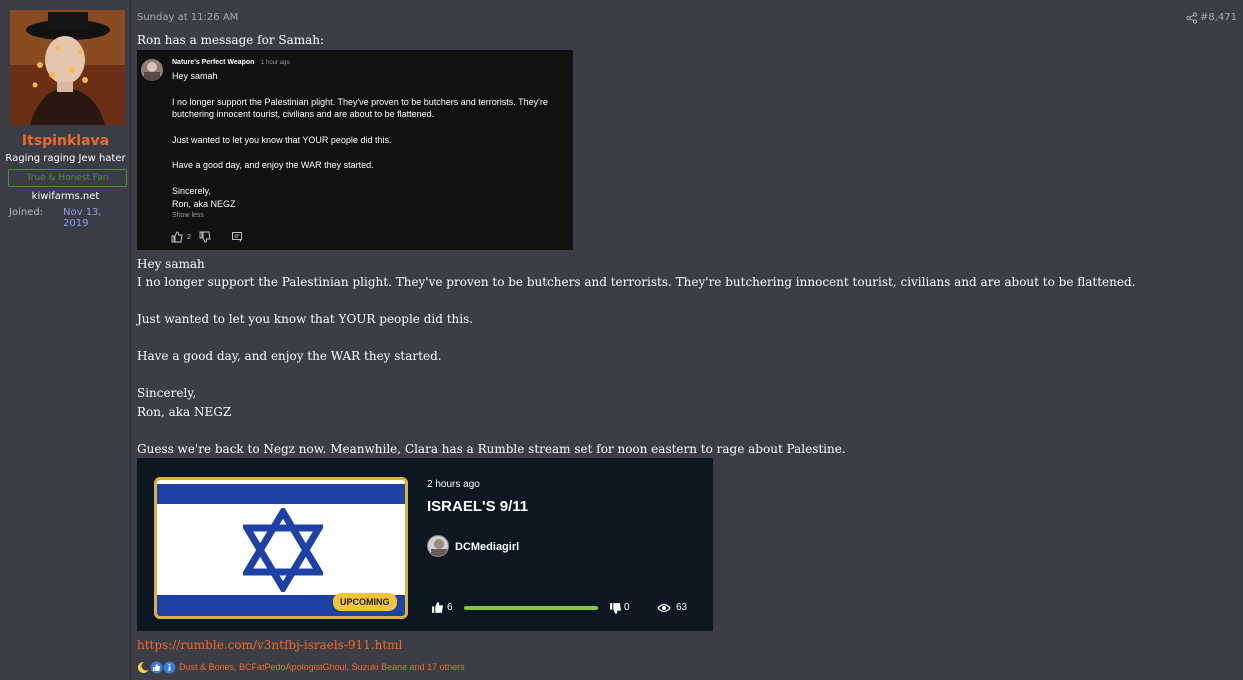 The height and width of the screenshot is (680, 1243). I want to click on user-banner: True & Honest Fan, so click(67, 178).